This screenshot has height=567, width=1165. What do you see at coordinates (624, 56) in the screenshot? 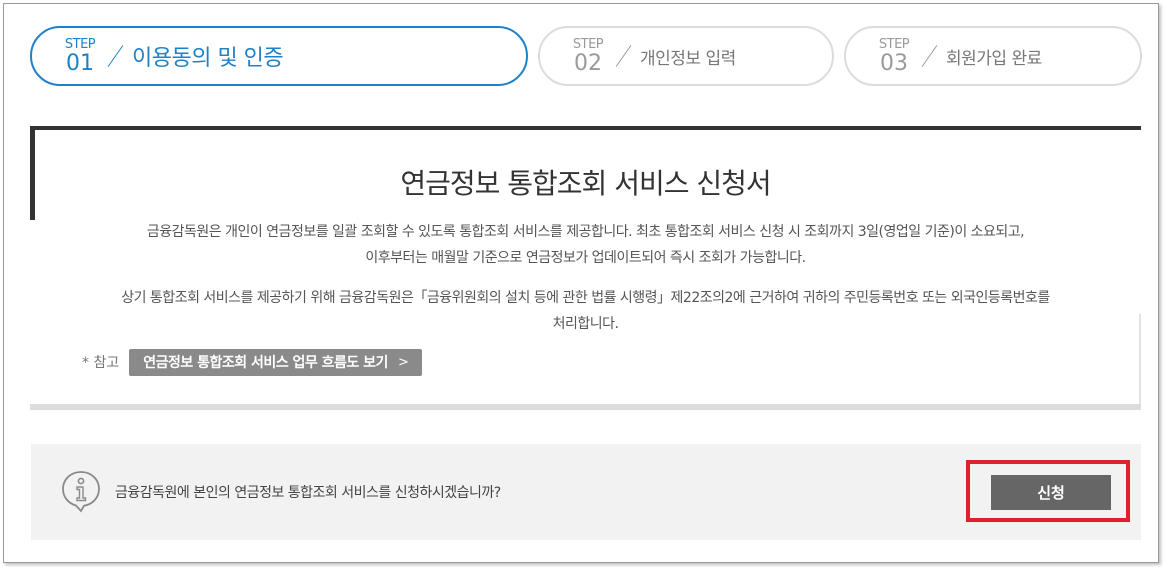
I see `step-2-divider` at bounding box center [624, 56].